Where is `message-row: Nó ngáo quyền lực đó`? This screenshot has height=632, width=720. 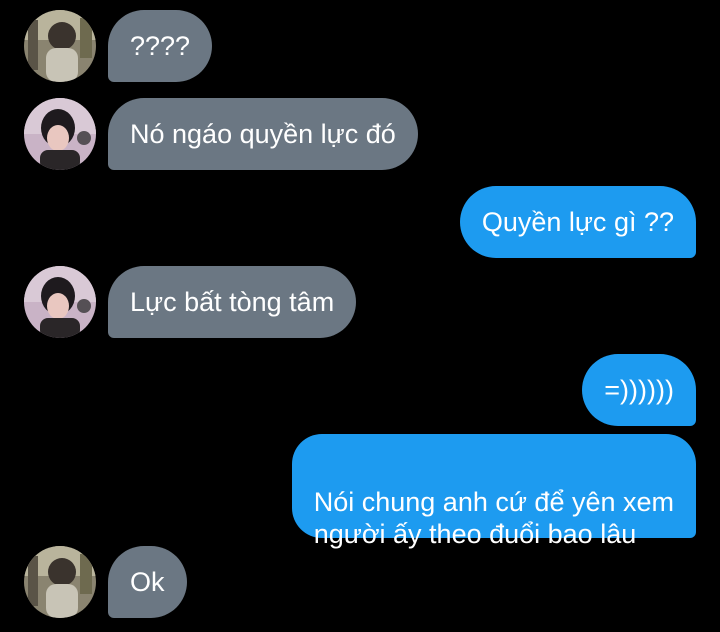
message-row: Nó ngáo quyền lực đó is located at coordinates (360, 134).